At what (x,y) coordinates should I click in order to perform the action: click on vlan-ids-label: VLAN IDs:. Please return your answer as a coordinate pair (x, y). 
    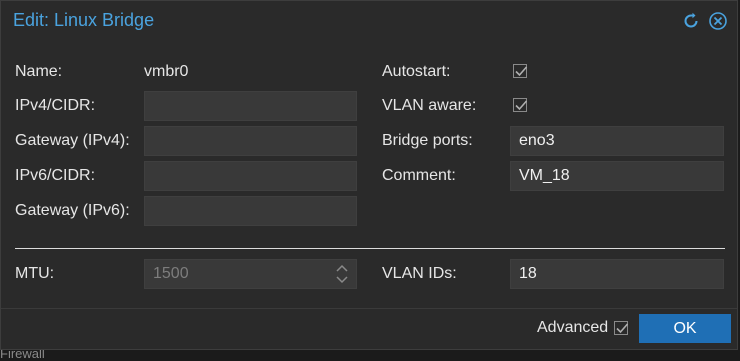
    Looking at the image, I should click on (419, 273).